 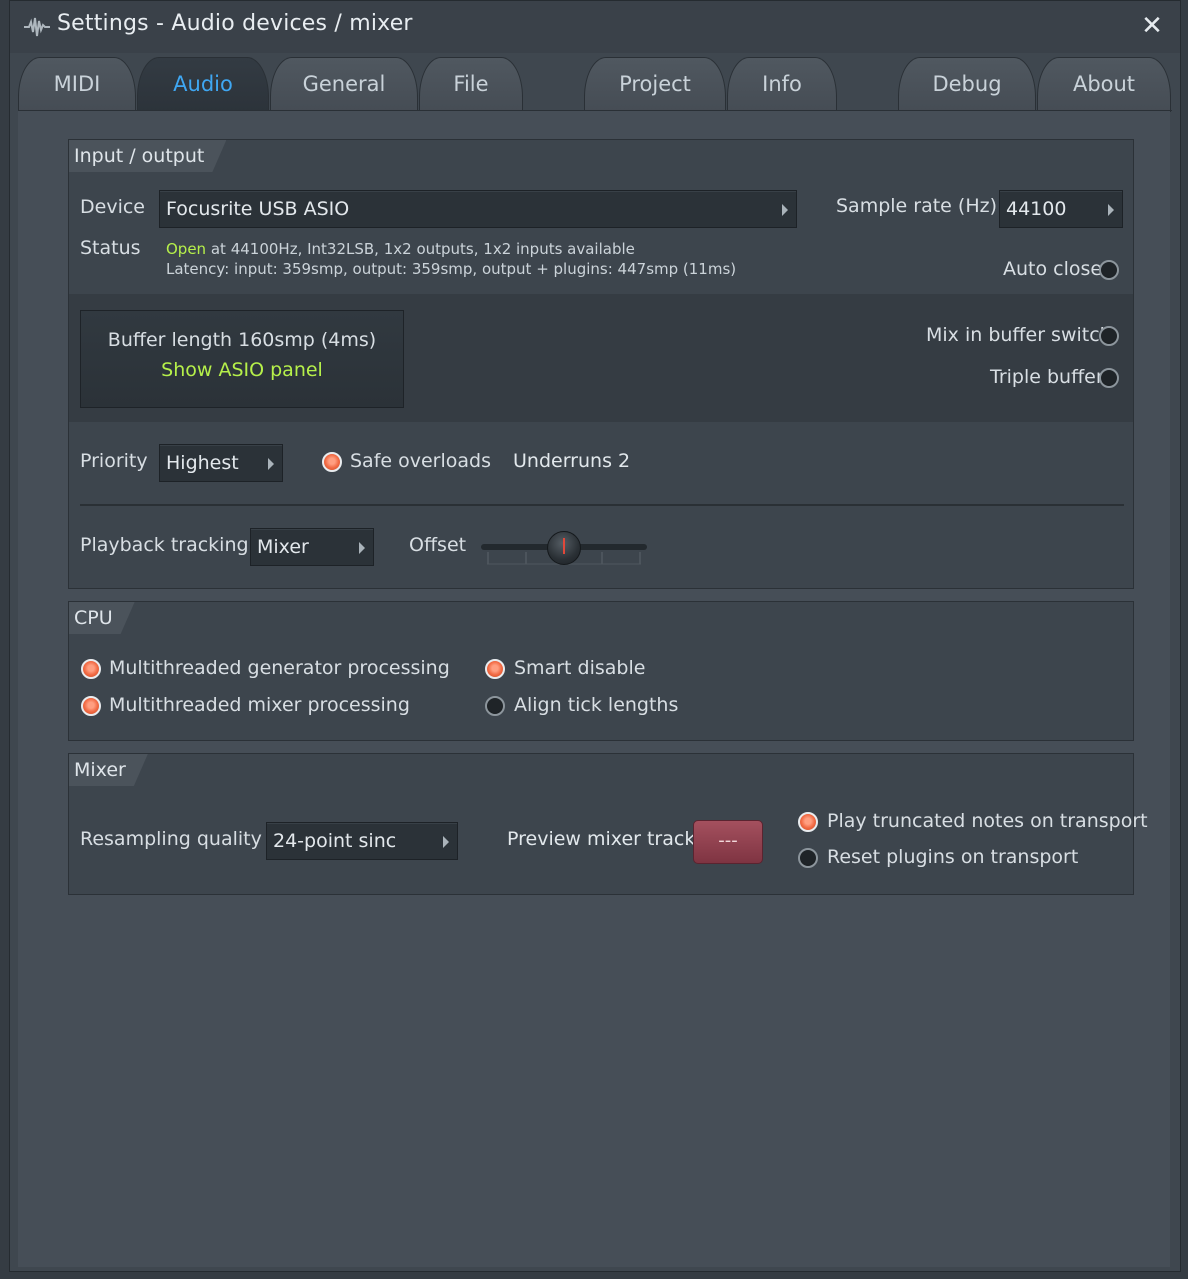 What do you see at coordinates (595, 27) in the screenshot?
I see `title-bar: Settings - Audio devices / mixer ✕` at bounding box center [595, 27].